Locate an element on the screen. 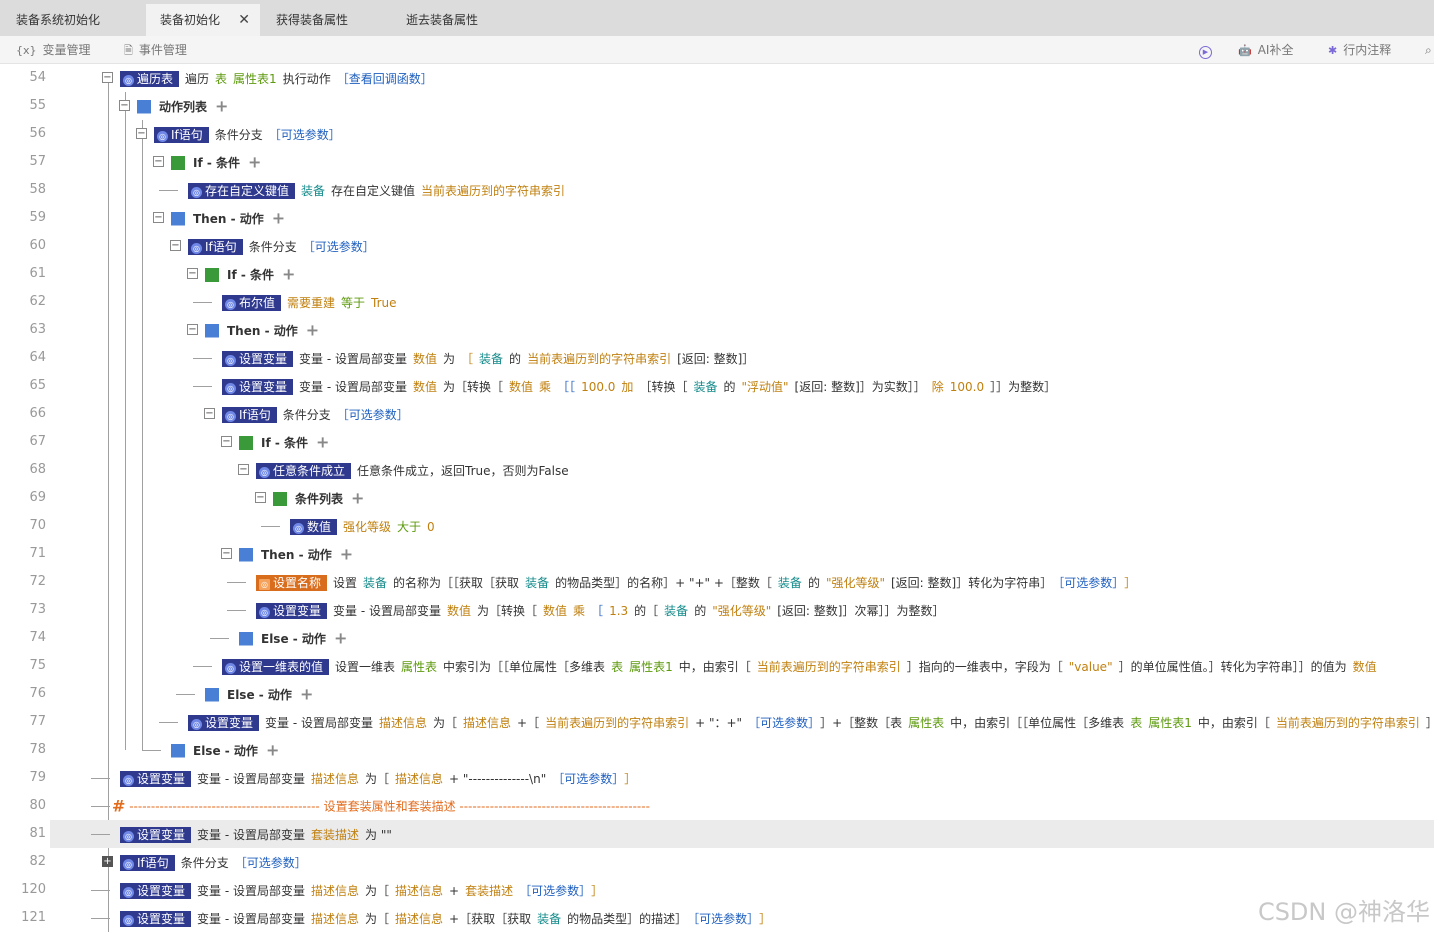 The image size is (1434, 935). param-text: 等于 is located at coordinates (353, 303).